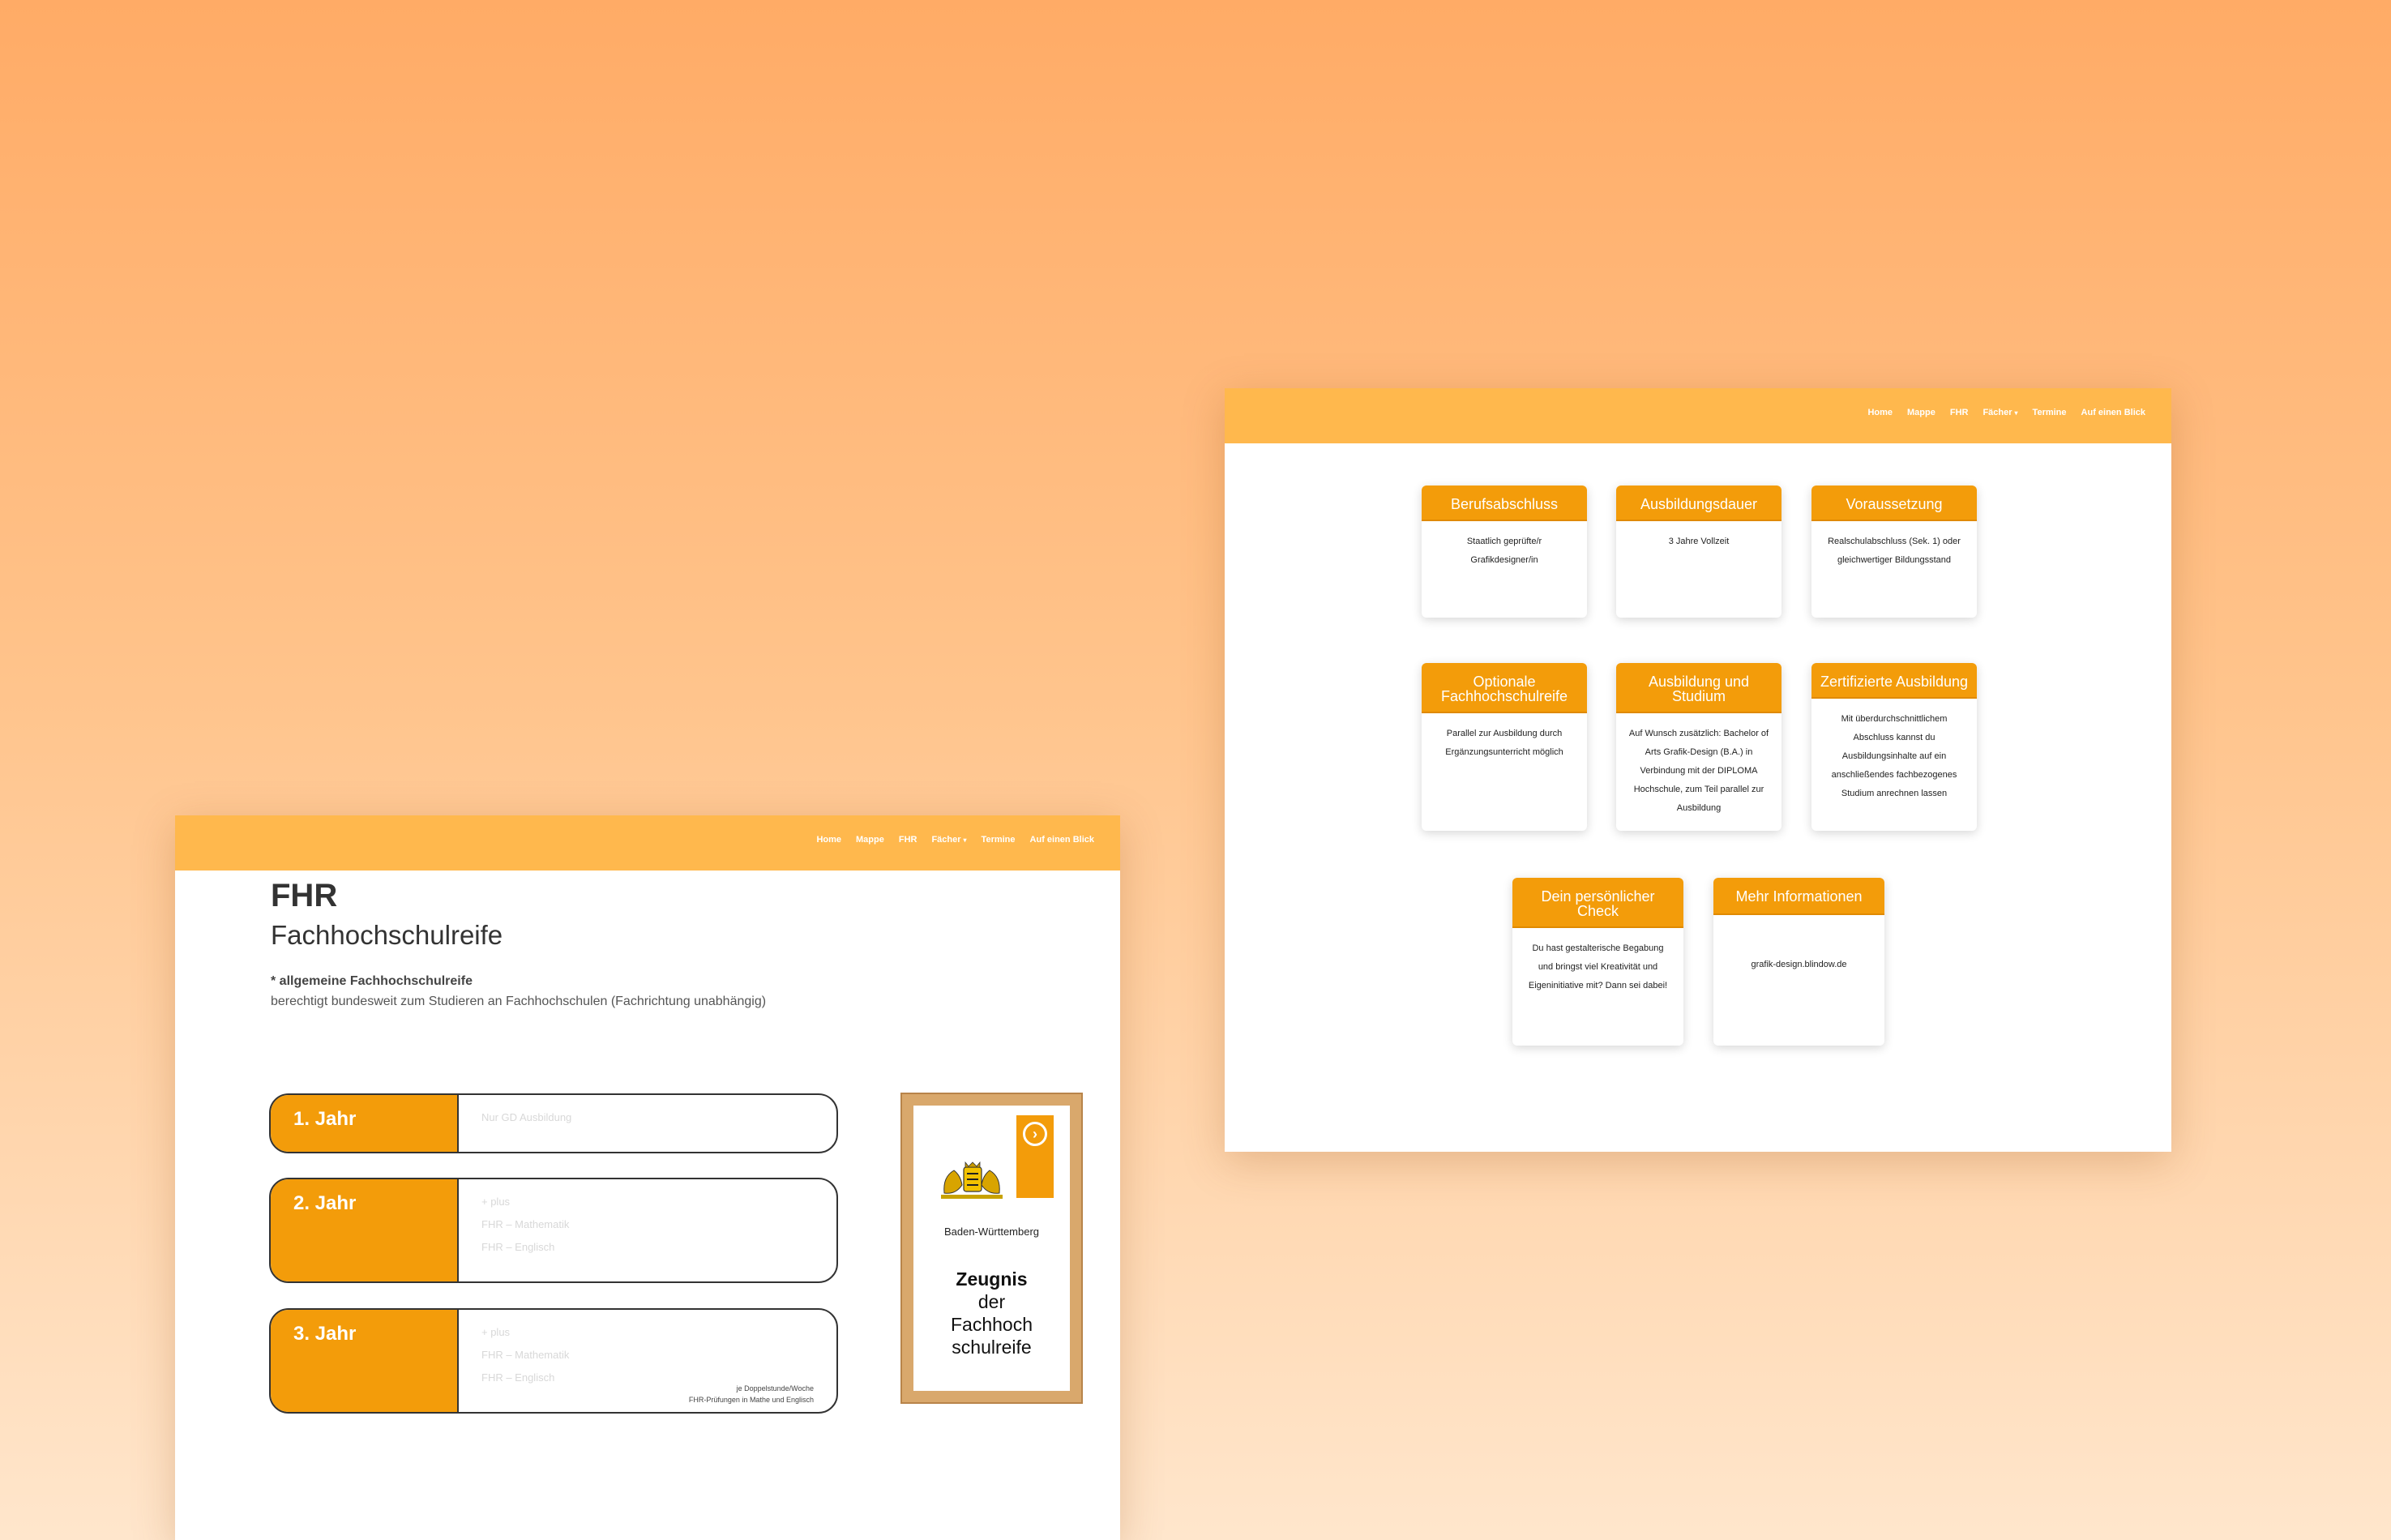  I want to click on info-link: grafik-design.blindow.de, so click(1798, 950).